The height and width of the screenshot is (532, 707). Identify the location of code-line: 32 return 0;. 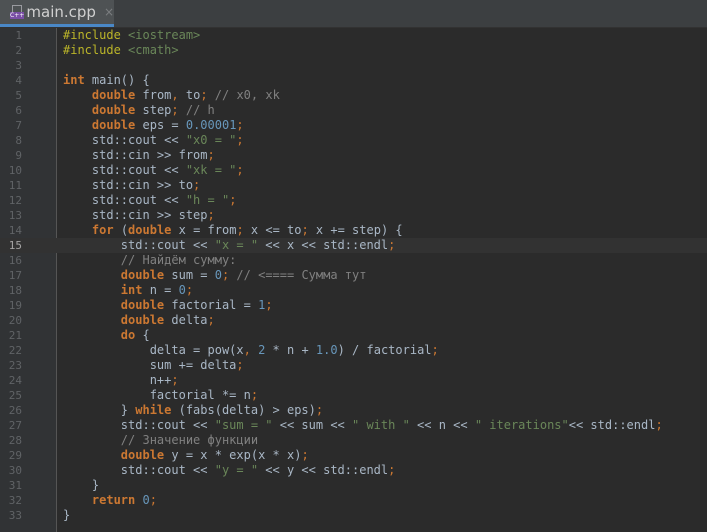
(353, 500).